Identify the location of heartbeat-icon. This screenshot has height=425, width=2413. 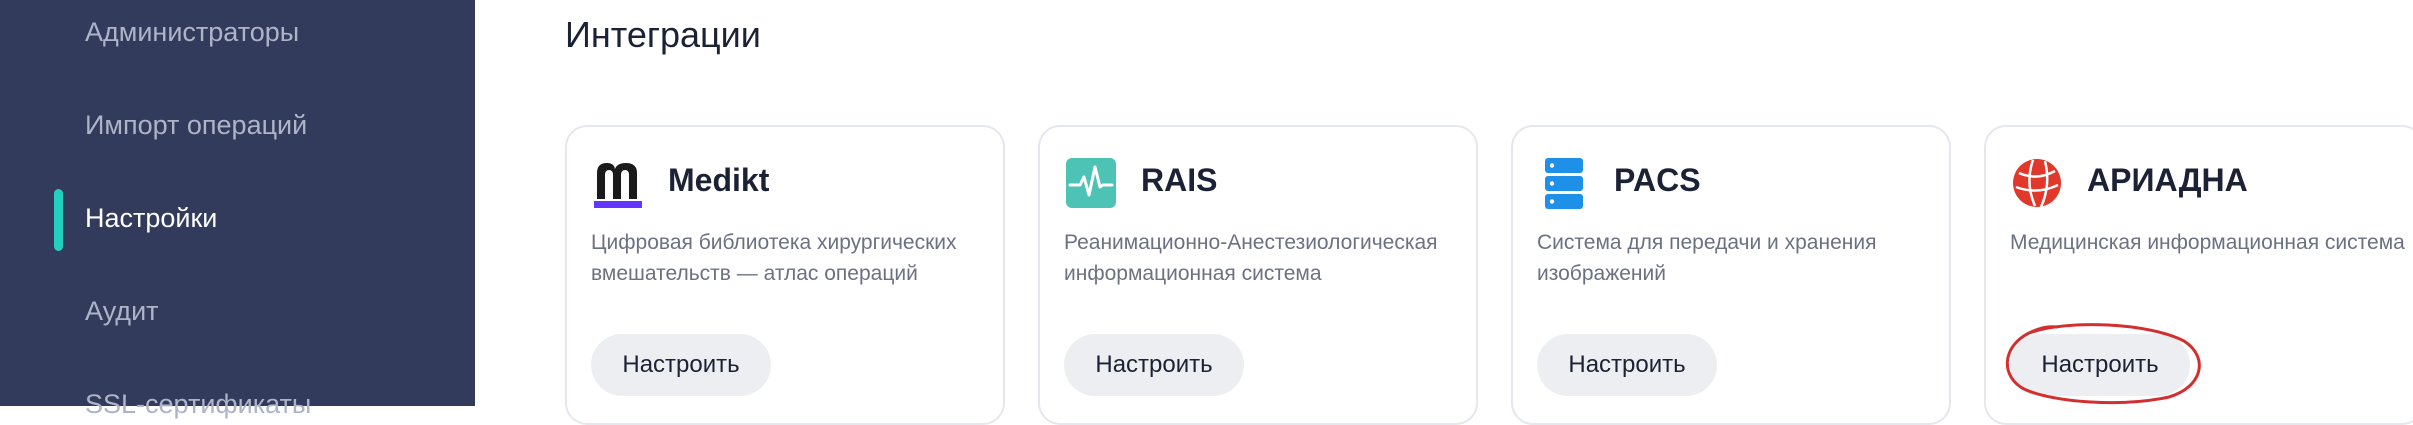
(1091, 183).